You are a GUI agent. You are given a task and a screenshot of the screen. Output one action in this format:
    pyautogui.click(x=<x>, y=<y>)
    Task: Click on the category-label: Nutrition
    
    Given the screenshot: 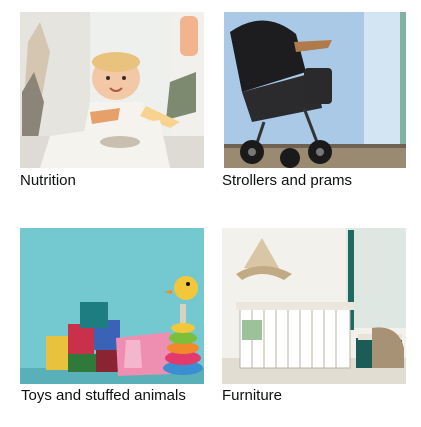 What is the action you would take?
    pyautogui.click(x=48, y=180)
    